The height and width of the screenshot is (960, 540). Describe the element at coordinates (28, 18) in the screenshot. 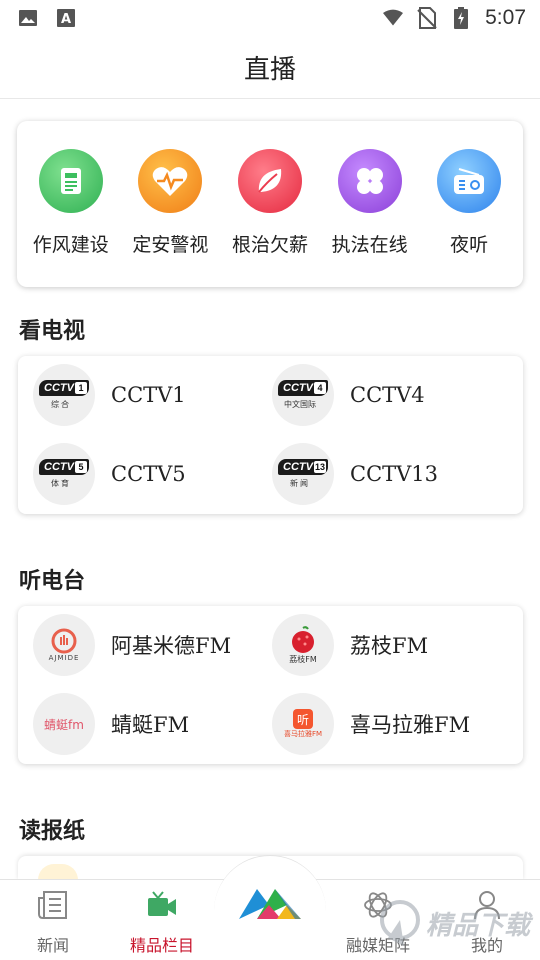

I see `image-notification-icon` at that location.